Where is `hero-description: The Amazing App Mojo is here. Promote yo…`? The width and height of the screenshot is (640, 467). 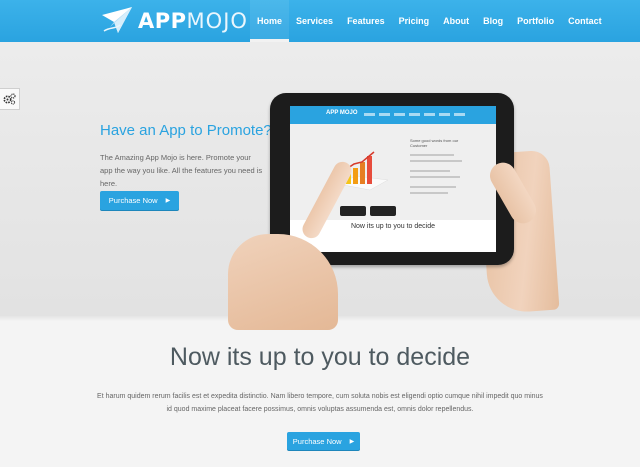
hero-description: The Amazing App Mojo is here. Promote yo… is located at coordinates (181, 170).